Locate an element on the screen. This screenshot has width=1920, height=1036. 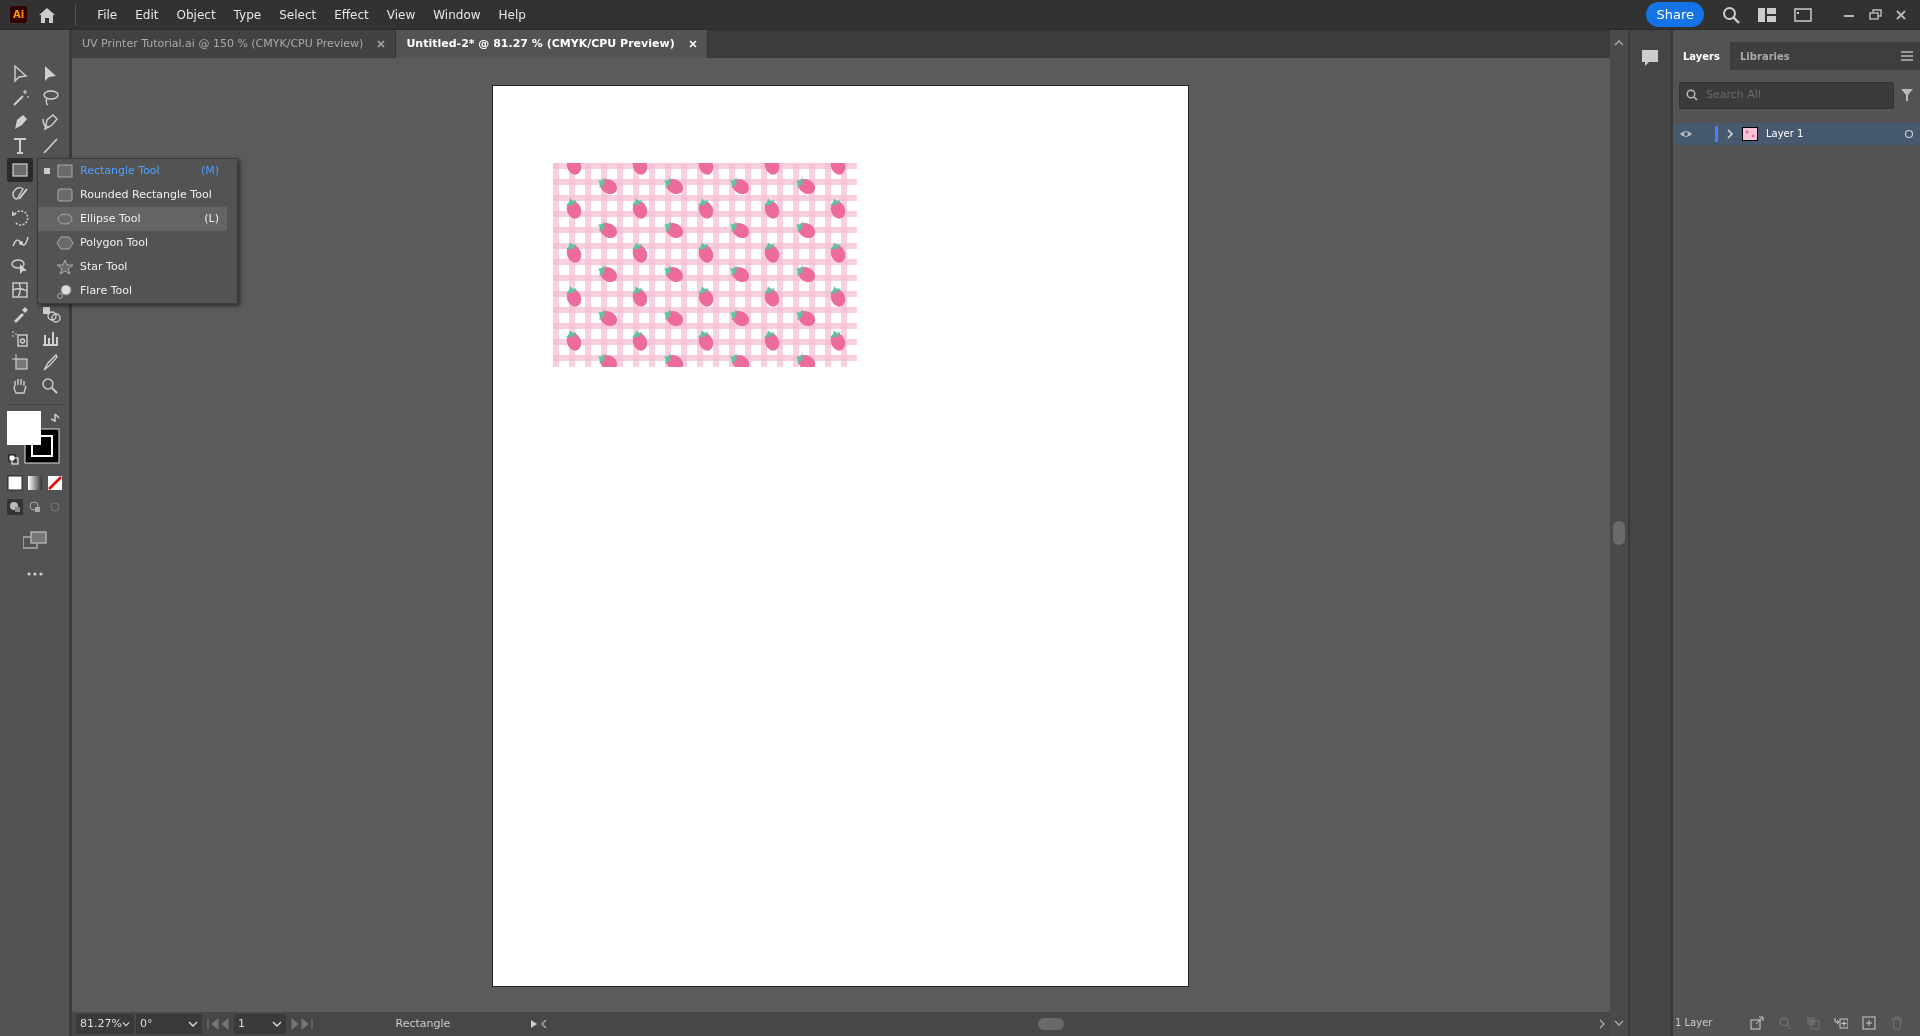
clipping-mask-icon is located at coordinates (1813, 1022).